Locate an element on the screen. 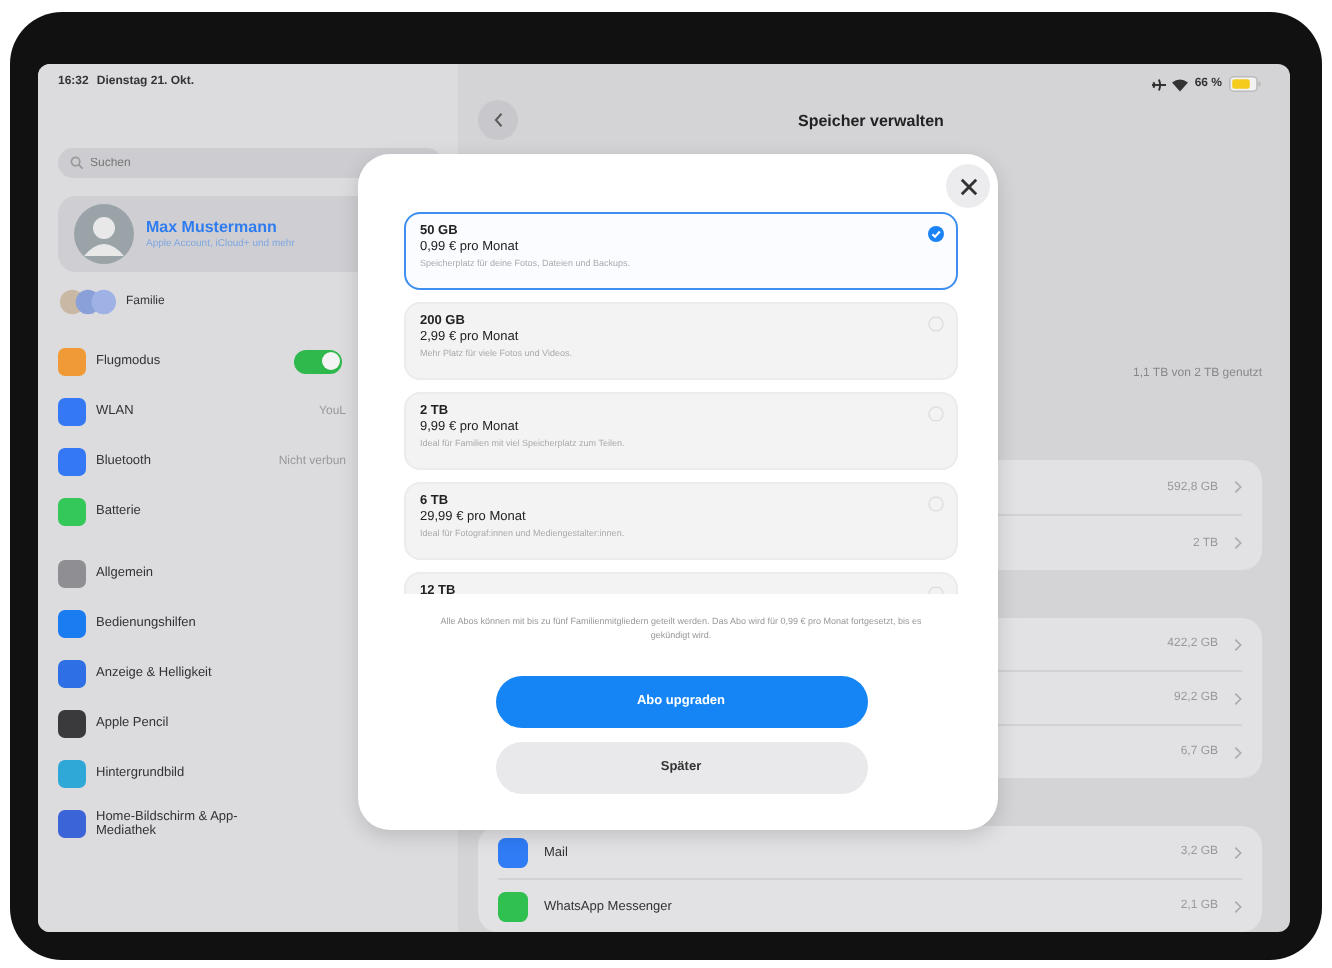  avatar-icon is located at coordinates (104, 234).